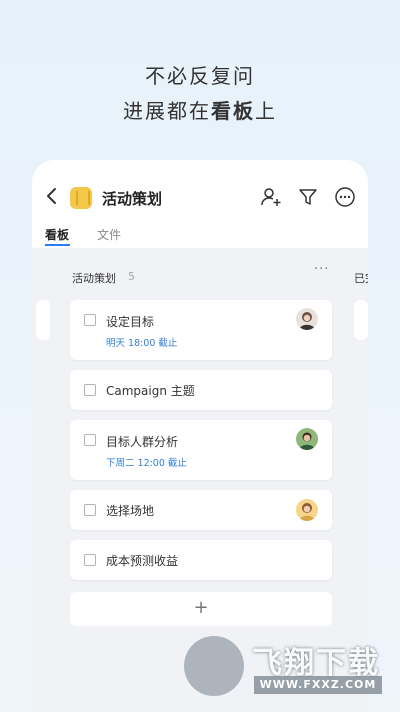 The height and width of the screenshot is (712, 400). I want to click on back-arrow-icon, so click(52, 196).